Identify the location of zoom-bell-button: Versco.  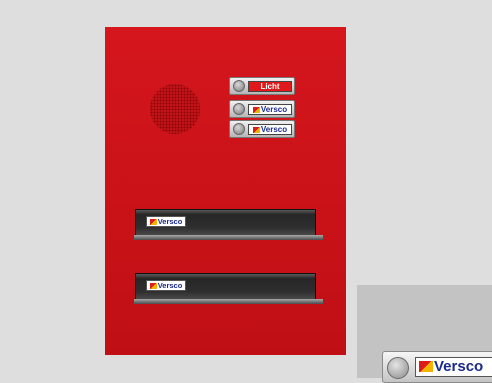
(437, 367).